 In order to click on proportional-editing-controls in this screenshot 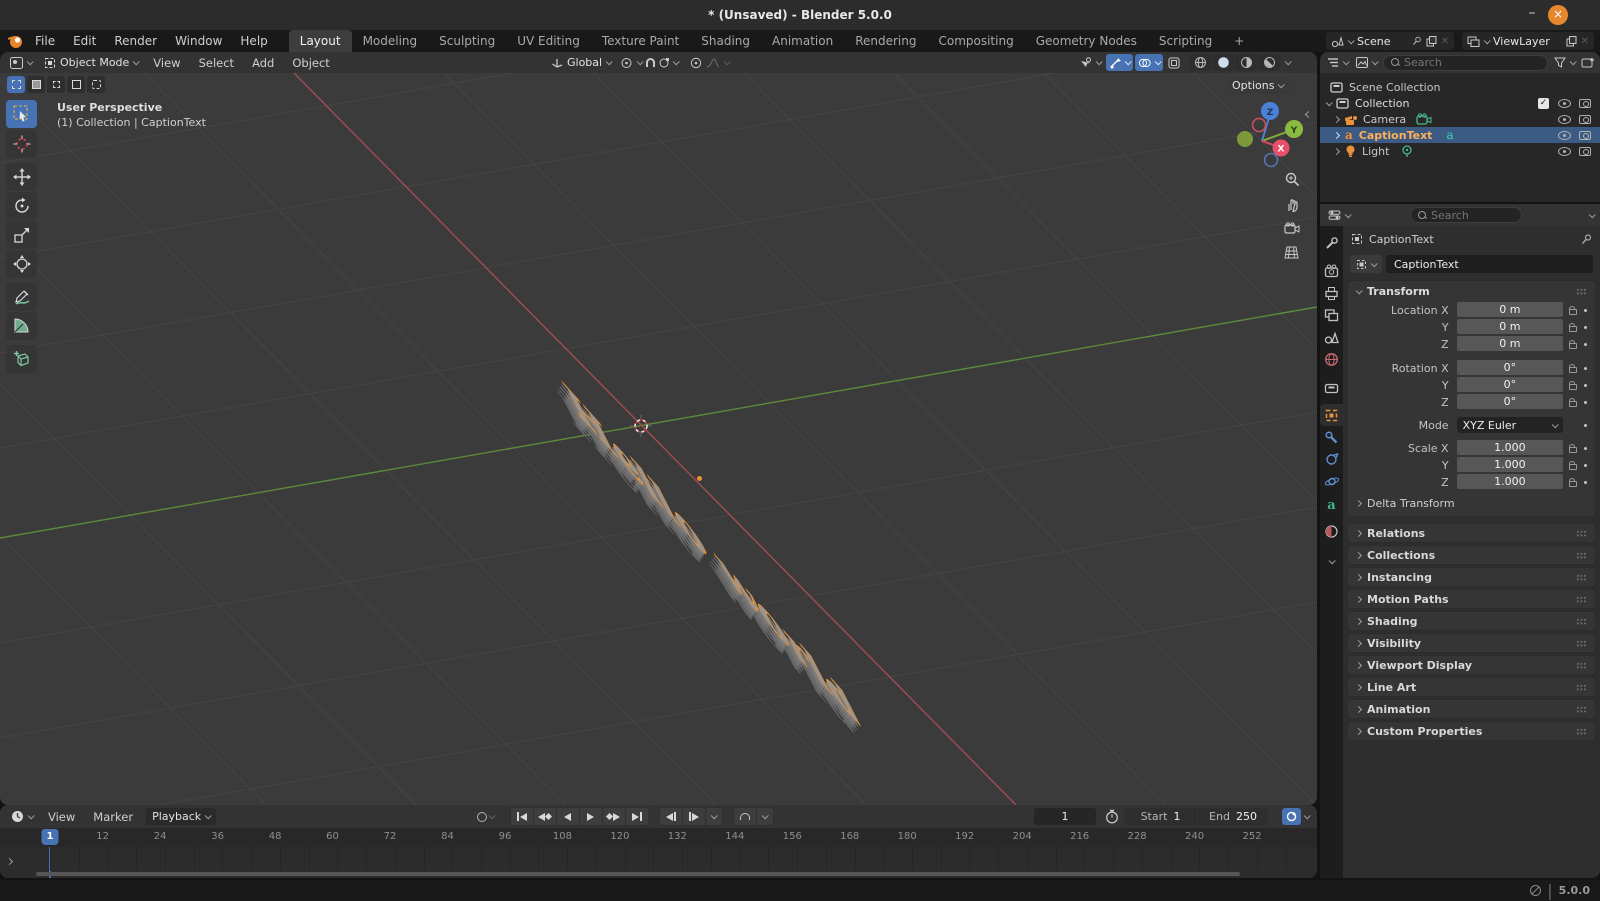, I will do `click(710, 63)`.